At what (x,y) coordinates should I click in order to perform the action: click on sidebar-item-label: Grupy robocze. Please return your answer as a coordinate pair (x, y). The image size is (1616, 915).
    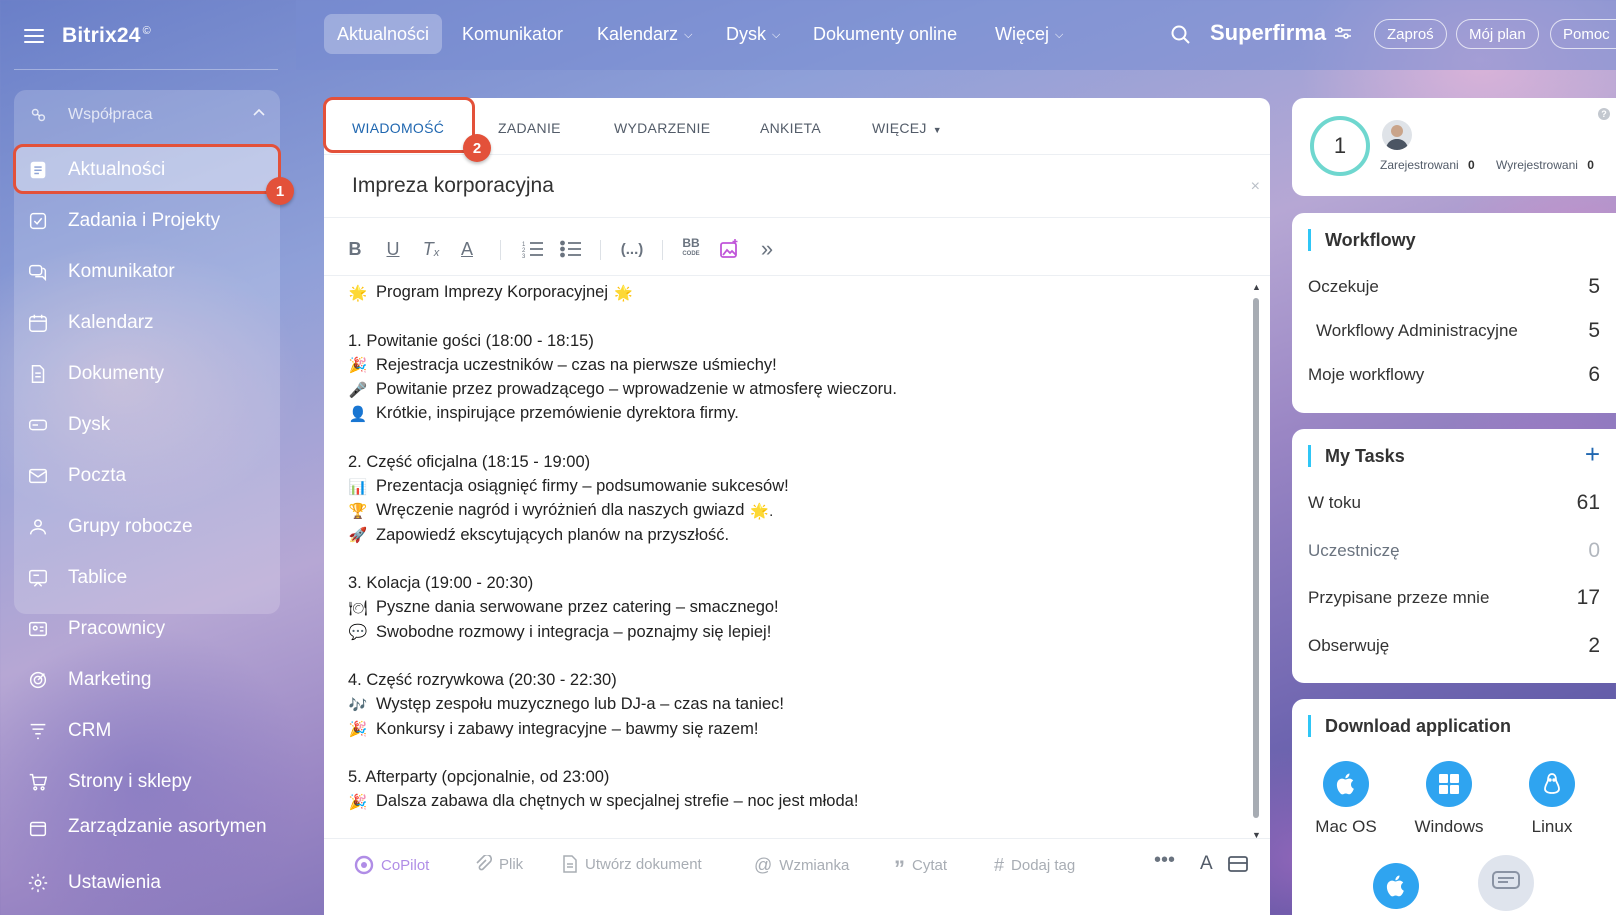
    Looking at the image, I should click on (130, 526).